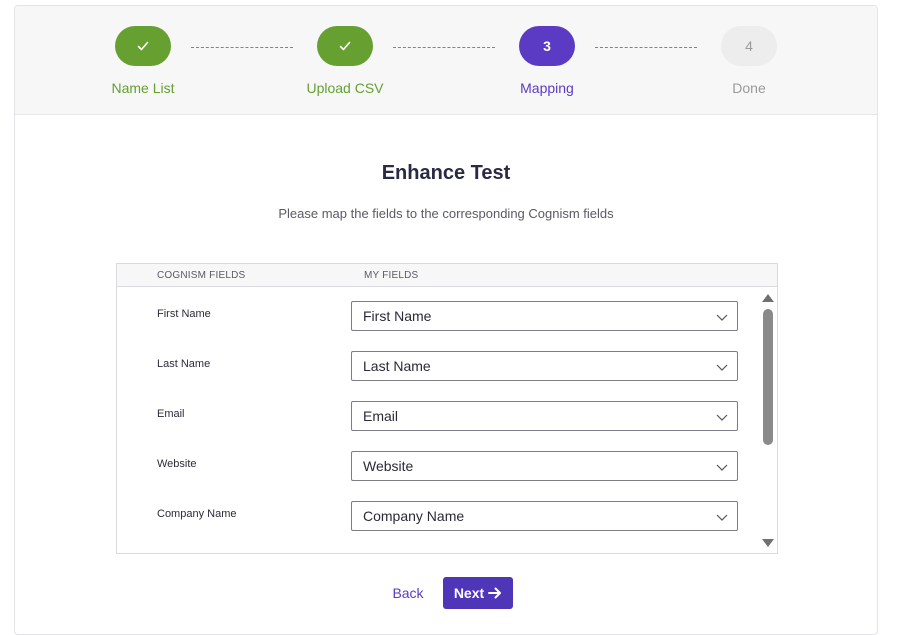 Image resolution: width=904 pixels, height=635 pixels. What do you see at coordinates (749, 88) in the screenshot?
I see `step-label: Done` at bounding box center [749, 88].